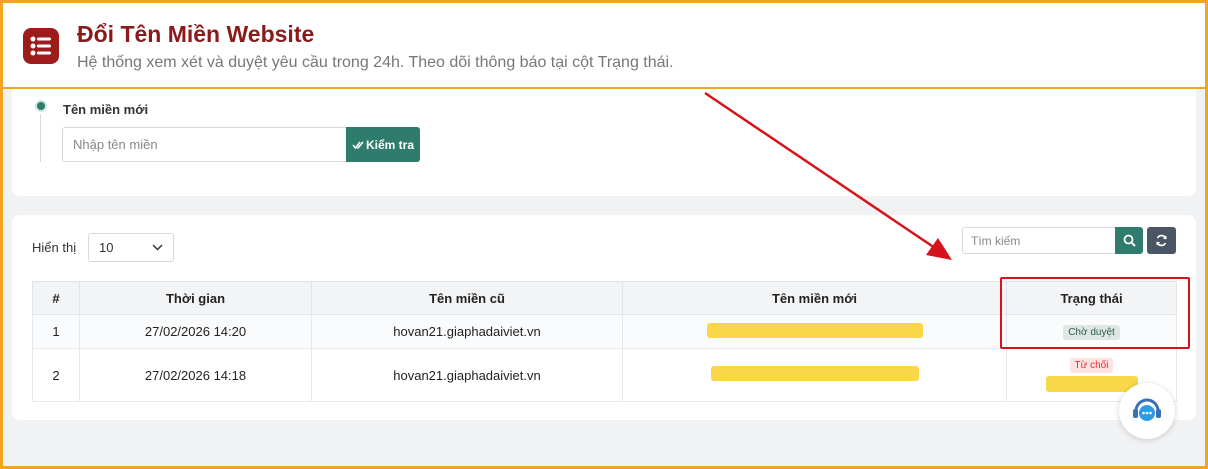  What do you see at coordinates (196, 34) in the screenshot?
I see `page-title: Đổi Tên Miền Website` at bounding box center [196, 34].